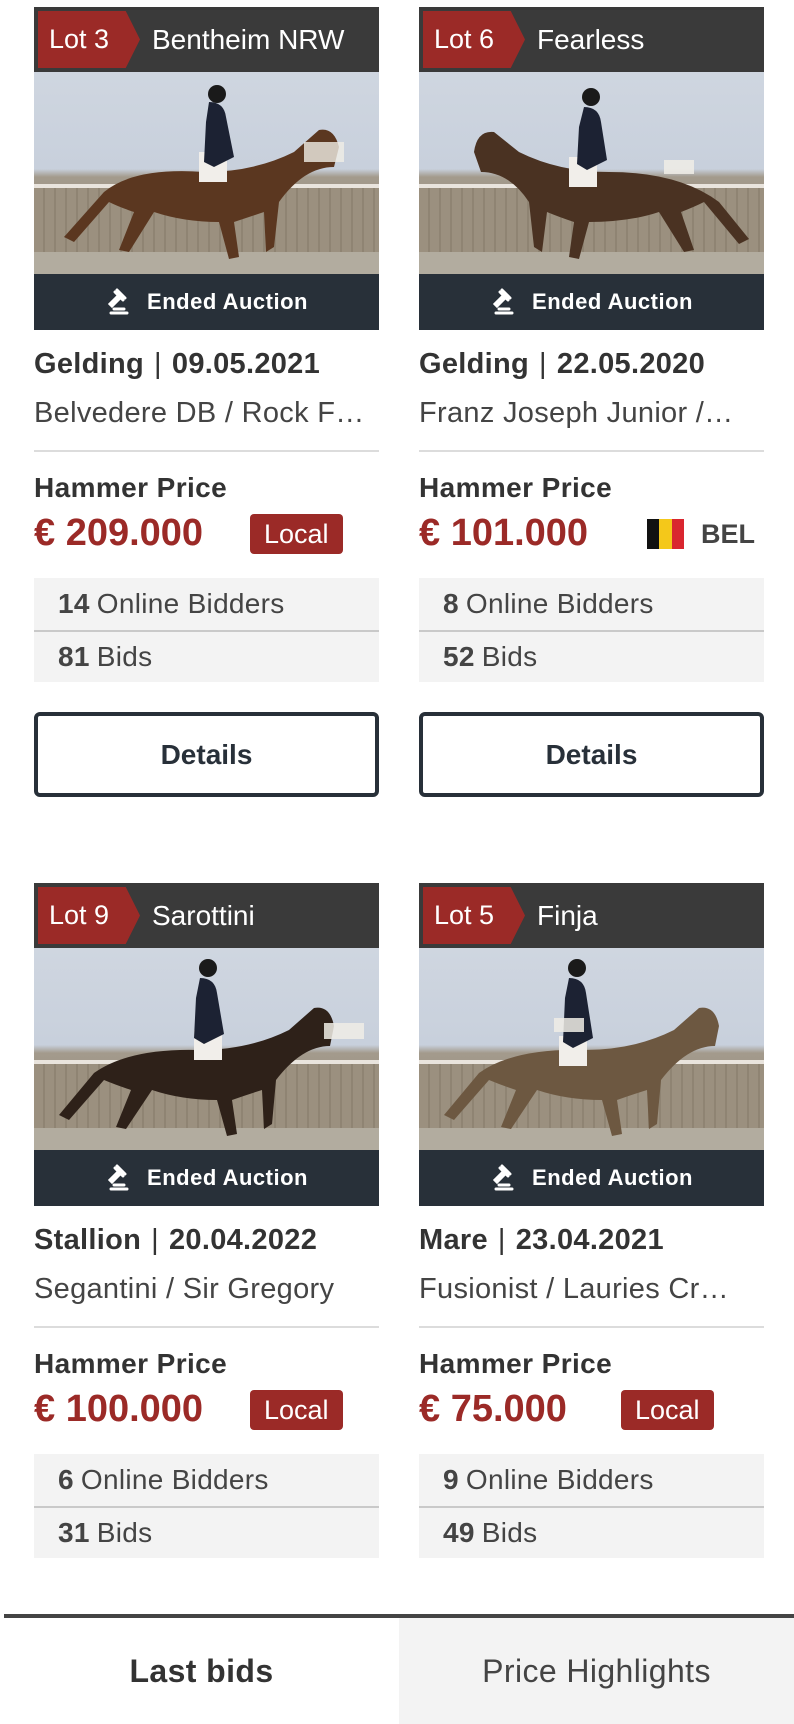 The width and height of the screenshot is (794, 1724). I want to click on tab-price-highlights: Price Highlights, so click(596, 1671).